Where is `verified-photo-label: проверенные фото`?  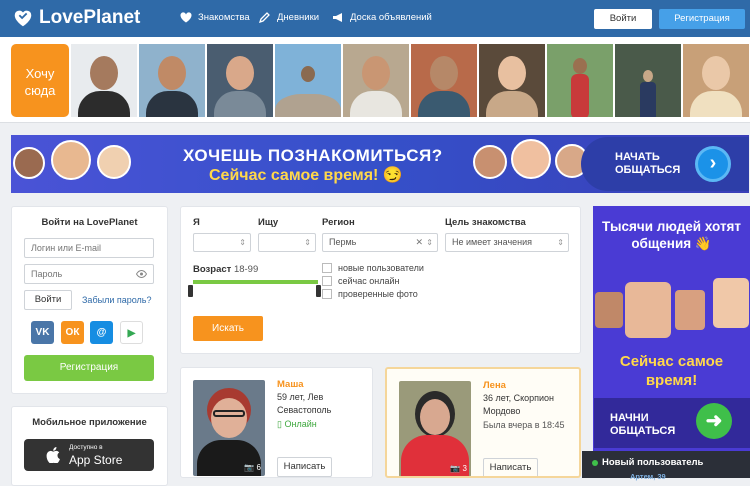 verified-photo-label: проверенные фото is located at coordinates (378, 294).